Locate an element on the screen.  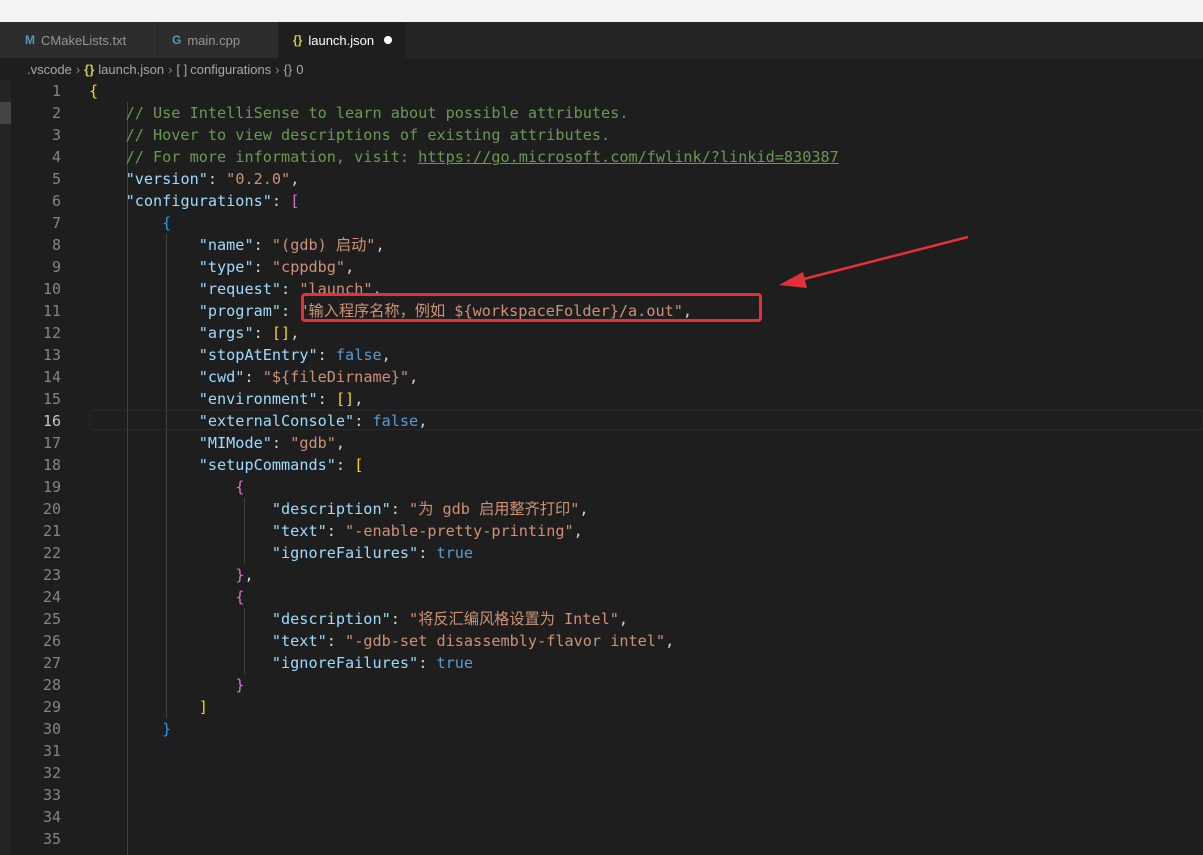
code-line: 30 } is located at coordinates (607, 729).